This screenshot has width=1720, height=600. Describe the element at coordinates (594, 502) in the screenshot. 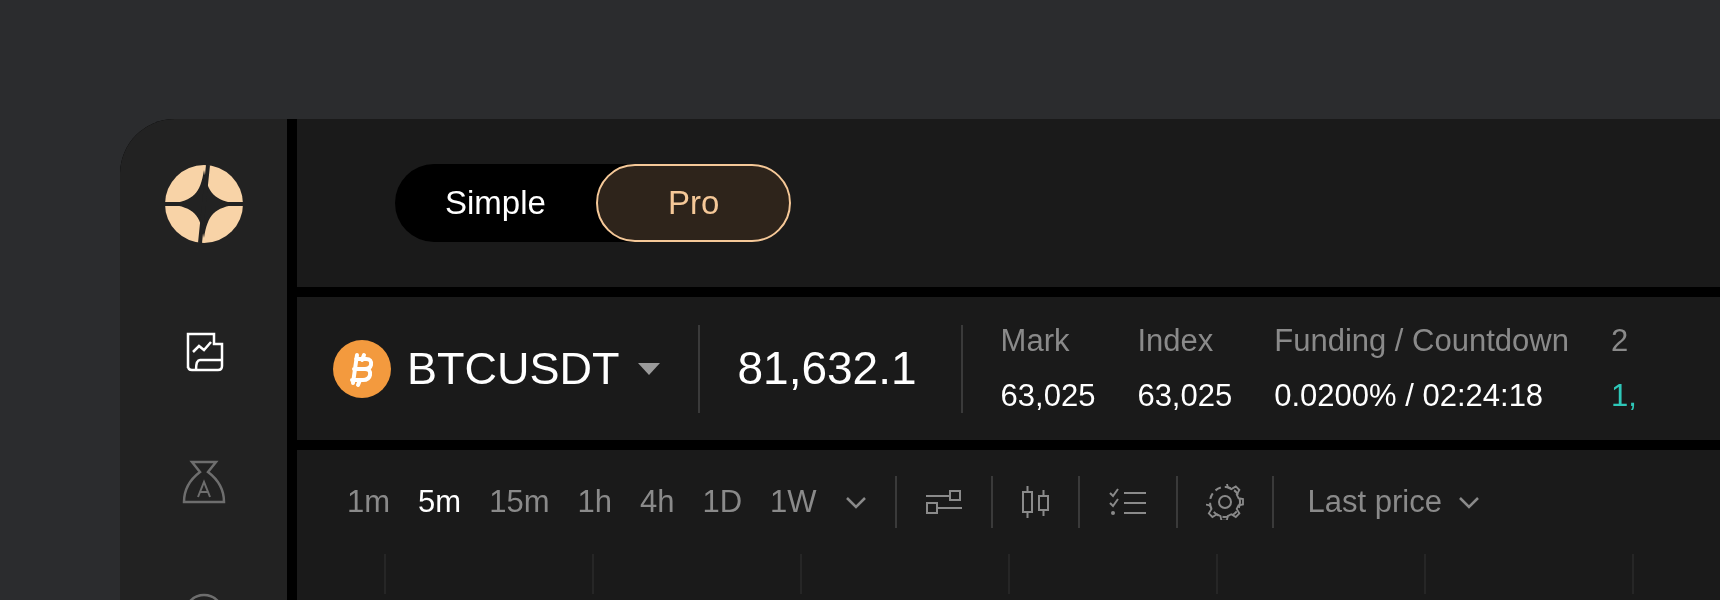

I see `interval-tab: 1h` at that location.